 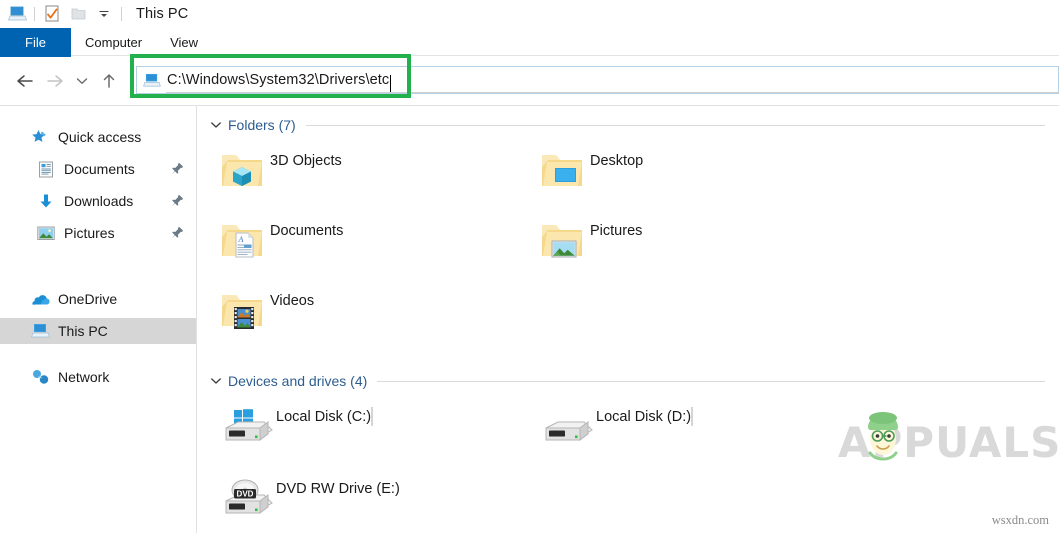 I want to click on sidebar-item-this-pc: This PC, so click(x=98, y=331).